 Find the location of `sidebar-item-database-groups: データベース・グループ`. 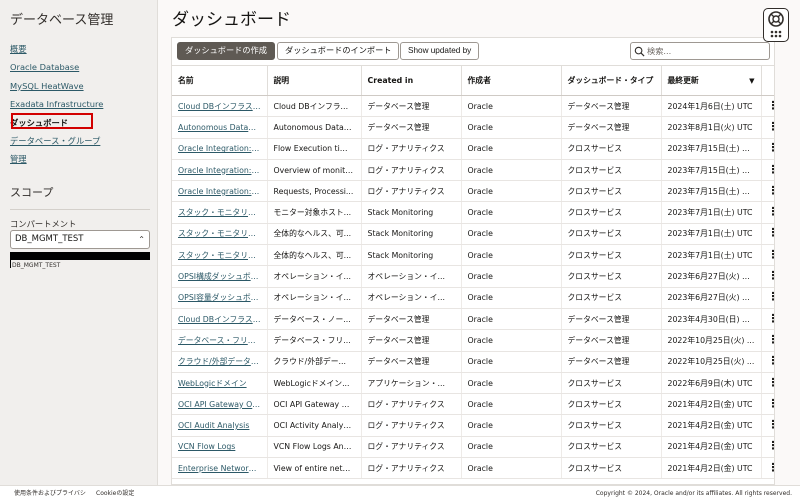

sidebar-item-database-groups: データベース・グループ is located at coordinates (56, 143).